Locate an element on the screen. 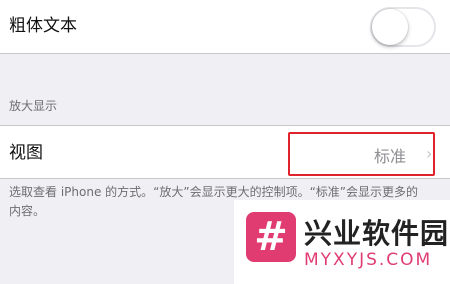 This screenshot has height=284, width=450. watermark-title: 兴业软件园 is located at coordinates (377, 233).